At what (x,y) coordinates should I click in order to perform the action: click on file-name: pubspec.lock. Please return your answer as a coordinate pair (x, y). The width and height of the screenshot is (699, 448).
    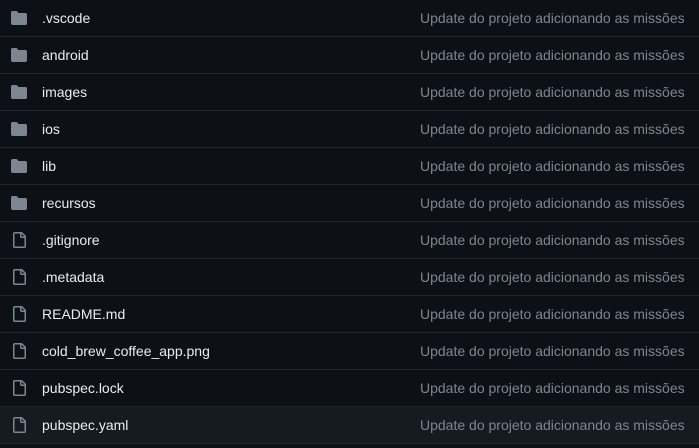
    Looking at the image, I should click on (83, 388).